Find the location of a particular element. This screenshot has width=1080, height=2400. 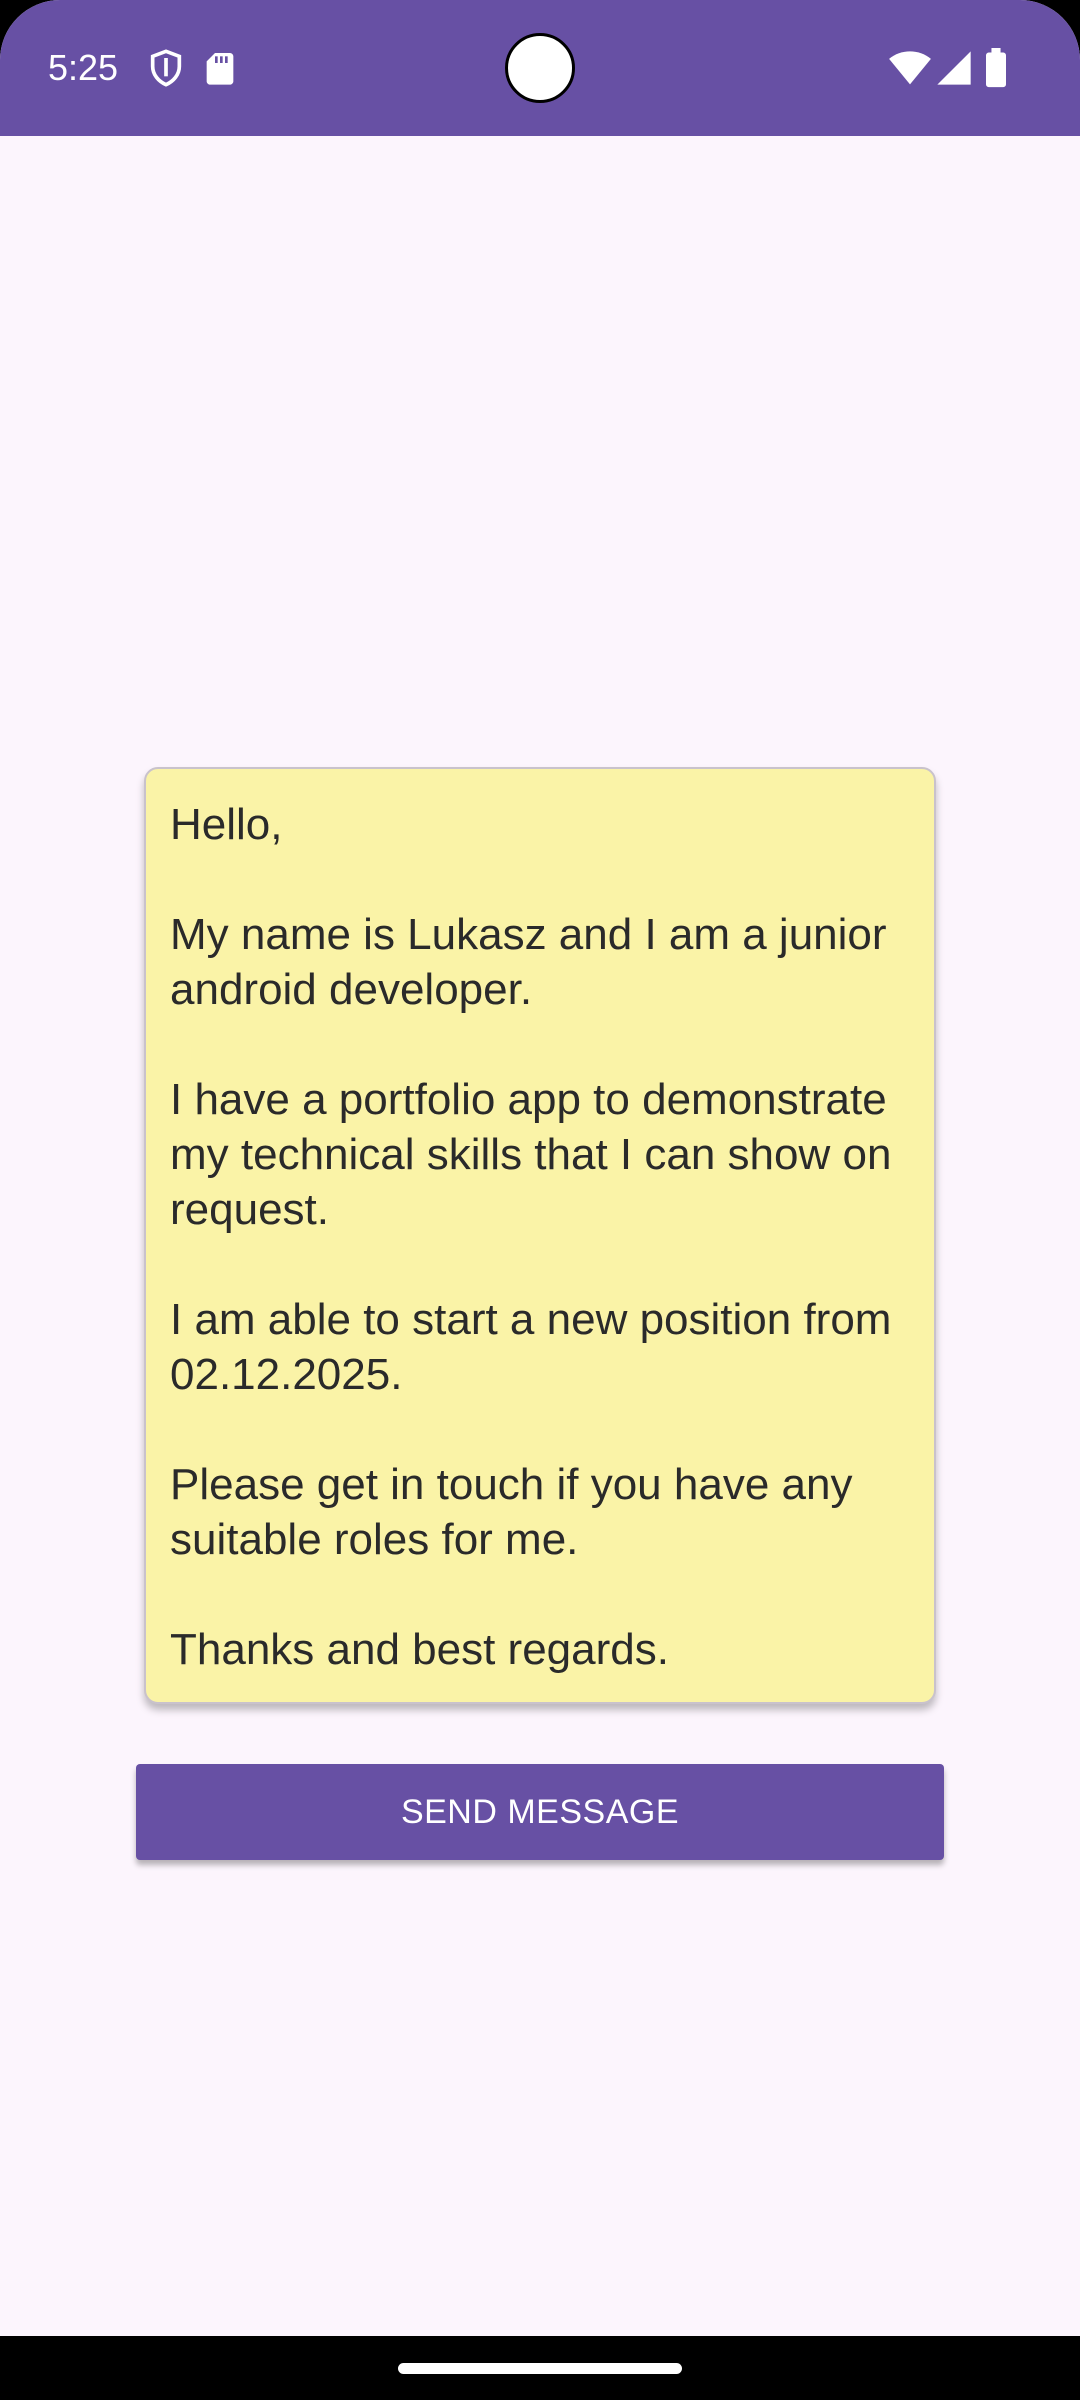

wifi-icon is located at coordinates (910, 68).